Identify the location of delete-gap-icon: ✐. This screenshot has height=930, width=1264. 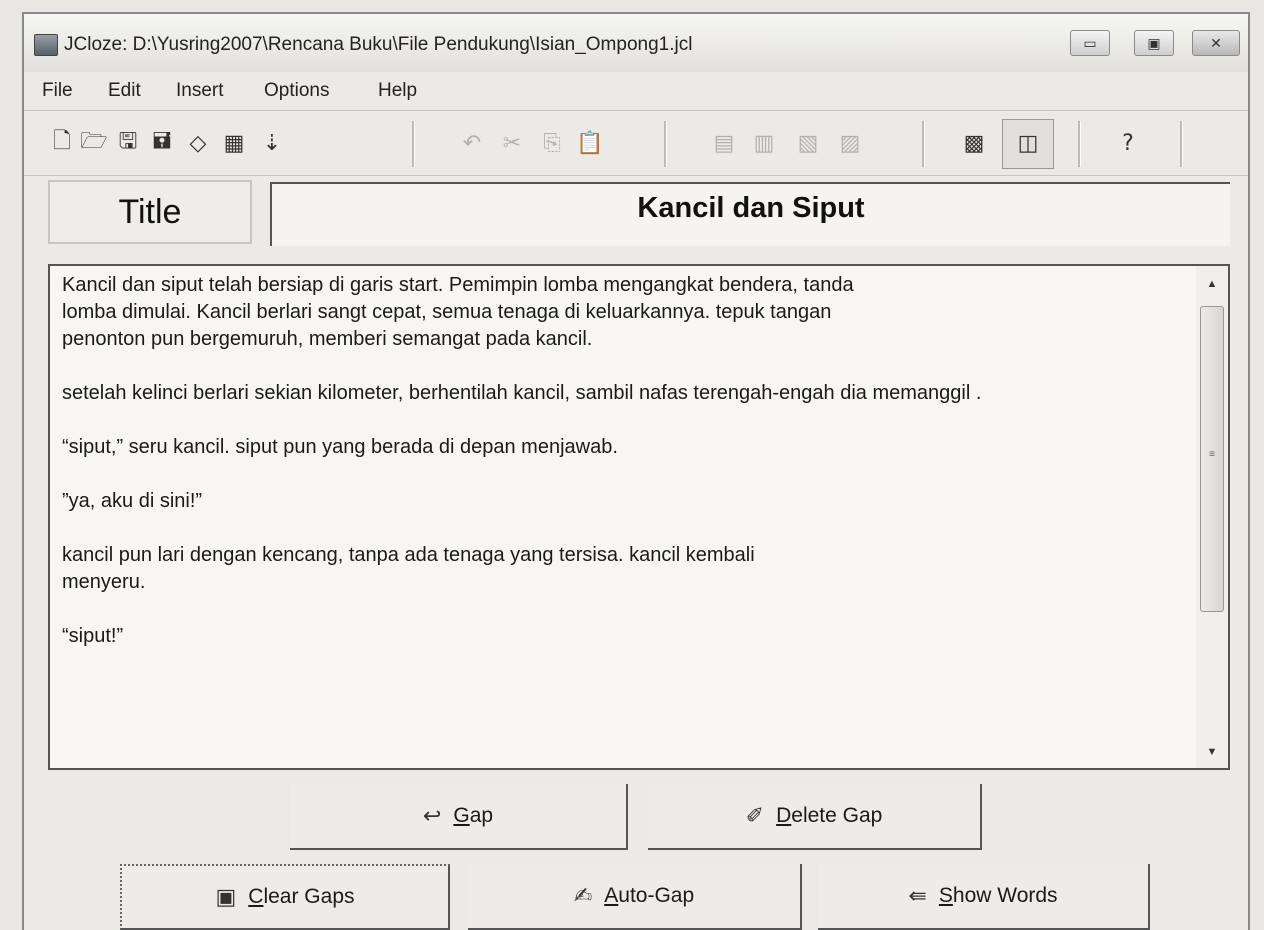
(755, 816).